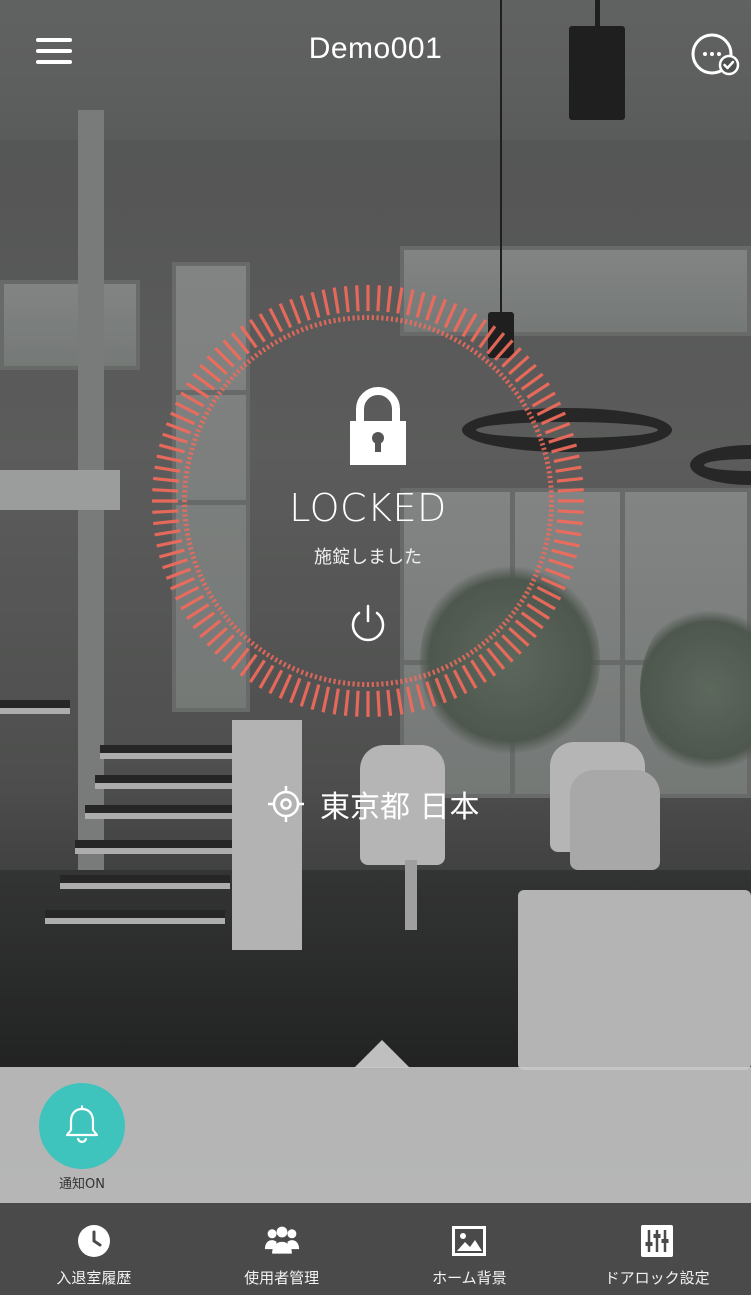 This screenshot has height=1295, width=751. What do you see at coordinates (82, 1184) in the screenshot?
I see `notification-label: 通知ON` at bounding box center [82, 1184].